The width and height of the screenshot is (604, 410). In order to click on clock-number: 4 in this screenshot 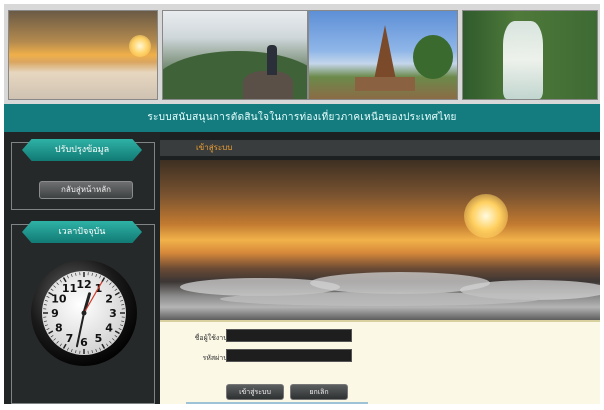, I will do `click(109, 328)`.